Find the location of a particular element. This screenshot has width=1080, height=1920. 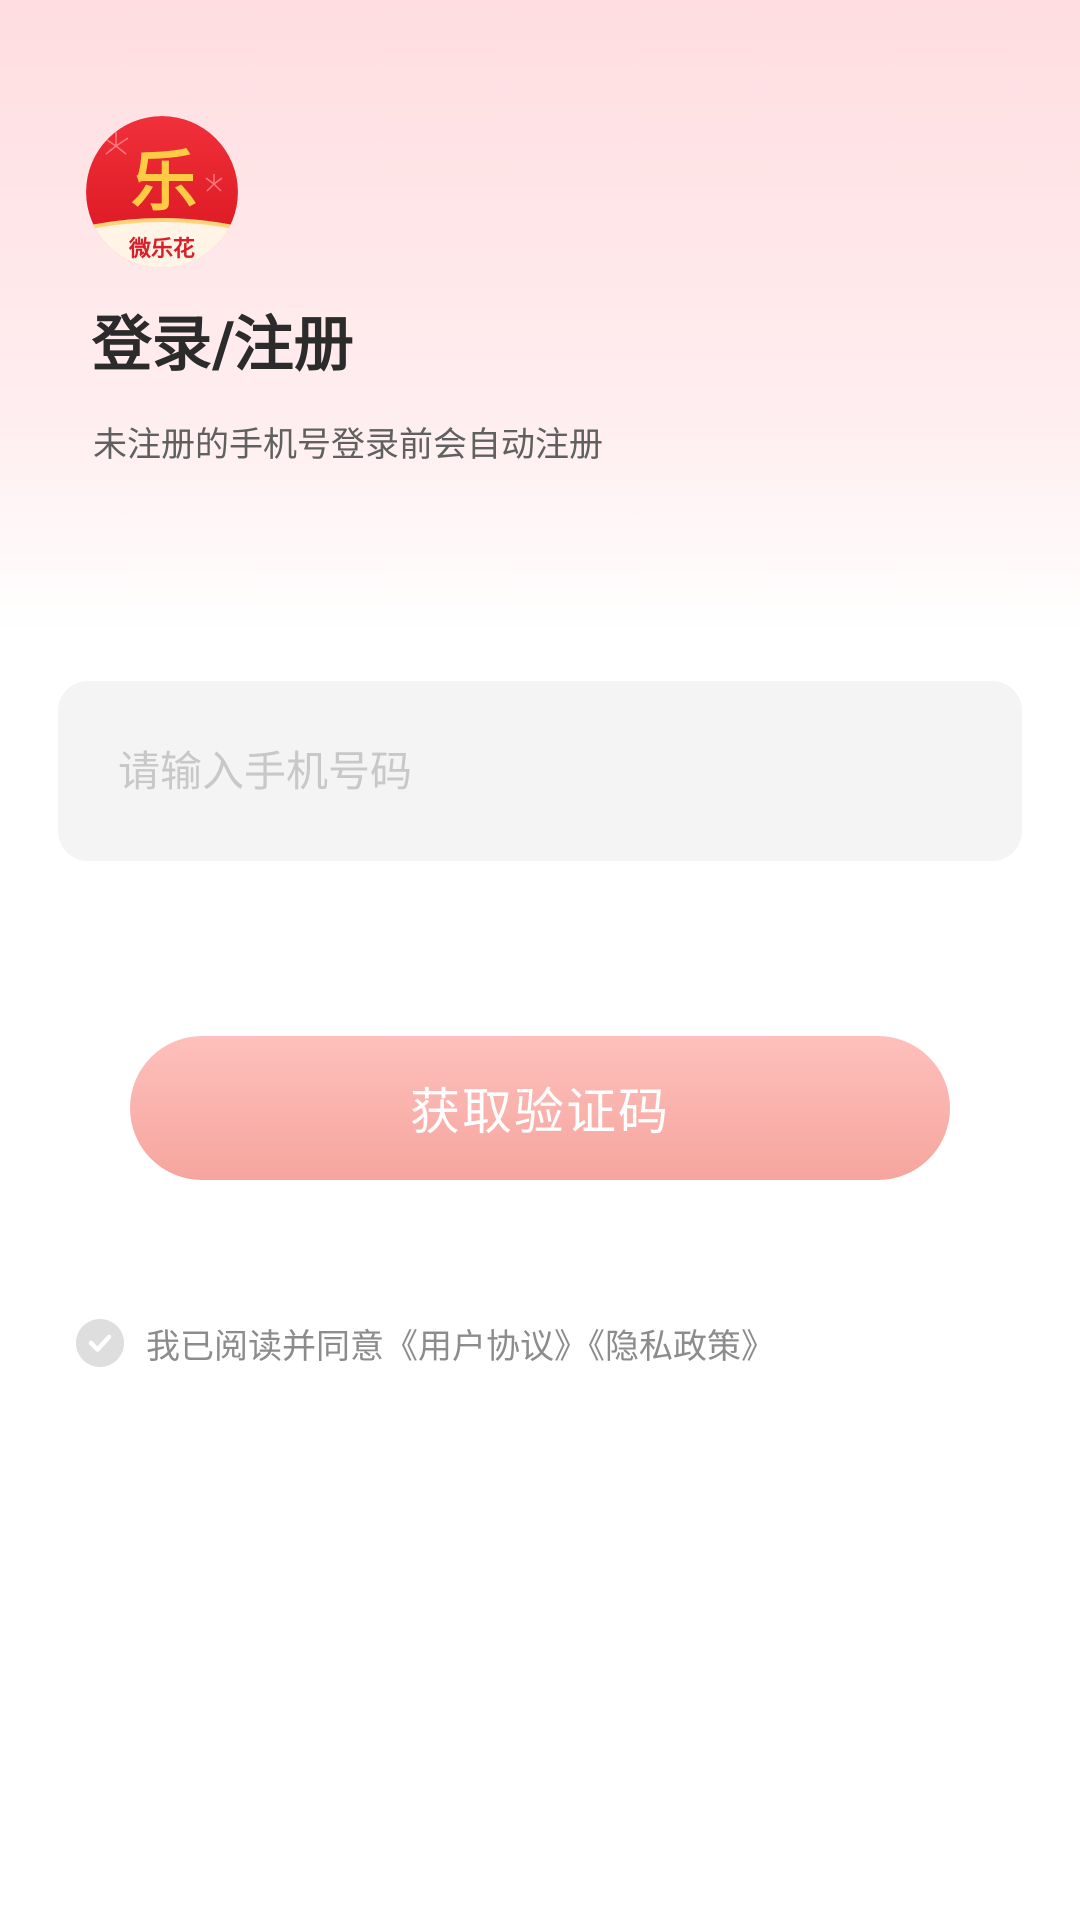

app-logo-graphic: 乐 微乐花 is located at coordinates (162, 192).